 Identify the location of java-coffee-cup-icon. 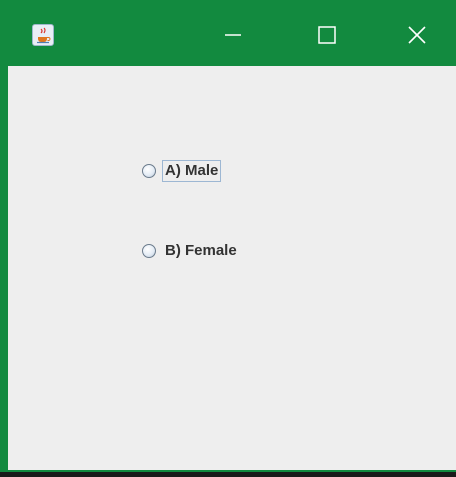
(43, 35).